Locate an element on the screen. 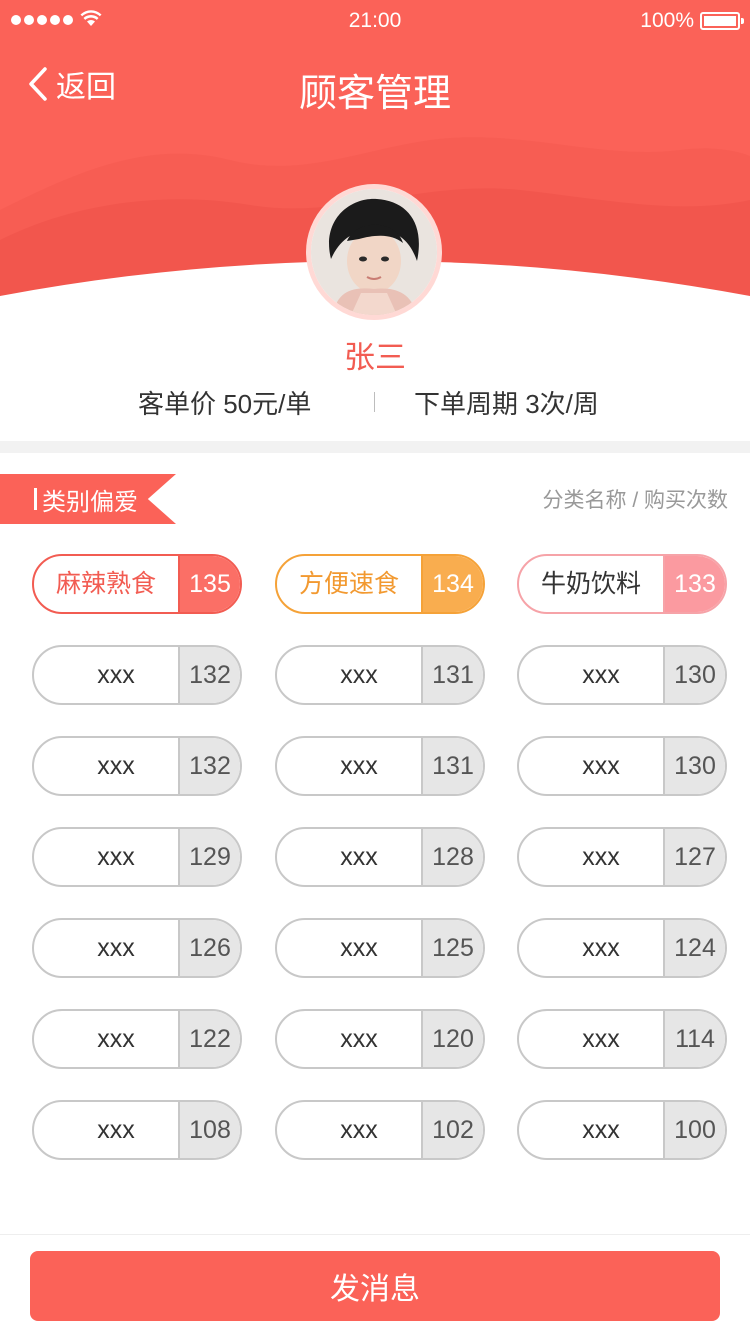  category-pill: 牛奶饮料 133 is located at coordinates (622, 584).